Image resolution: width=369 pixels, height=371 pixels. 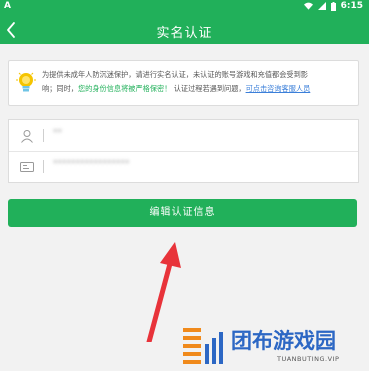 I want to click on name-value: **, so click(x=57, y=133).